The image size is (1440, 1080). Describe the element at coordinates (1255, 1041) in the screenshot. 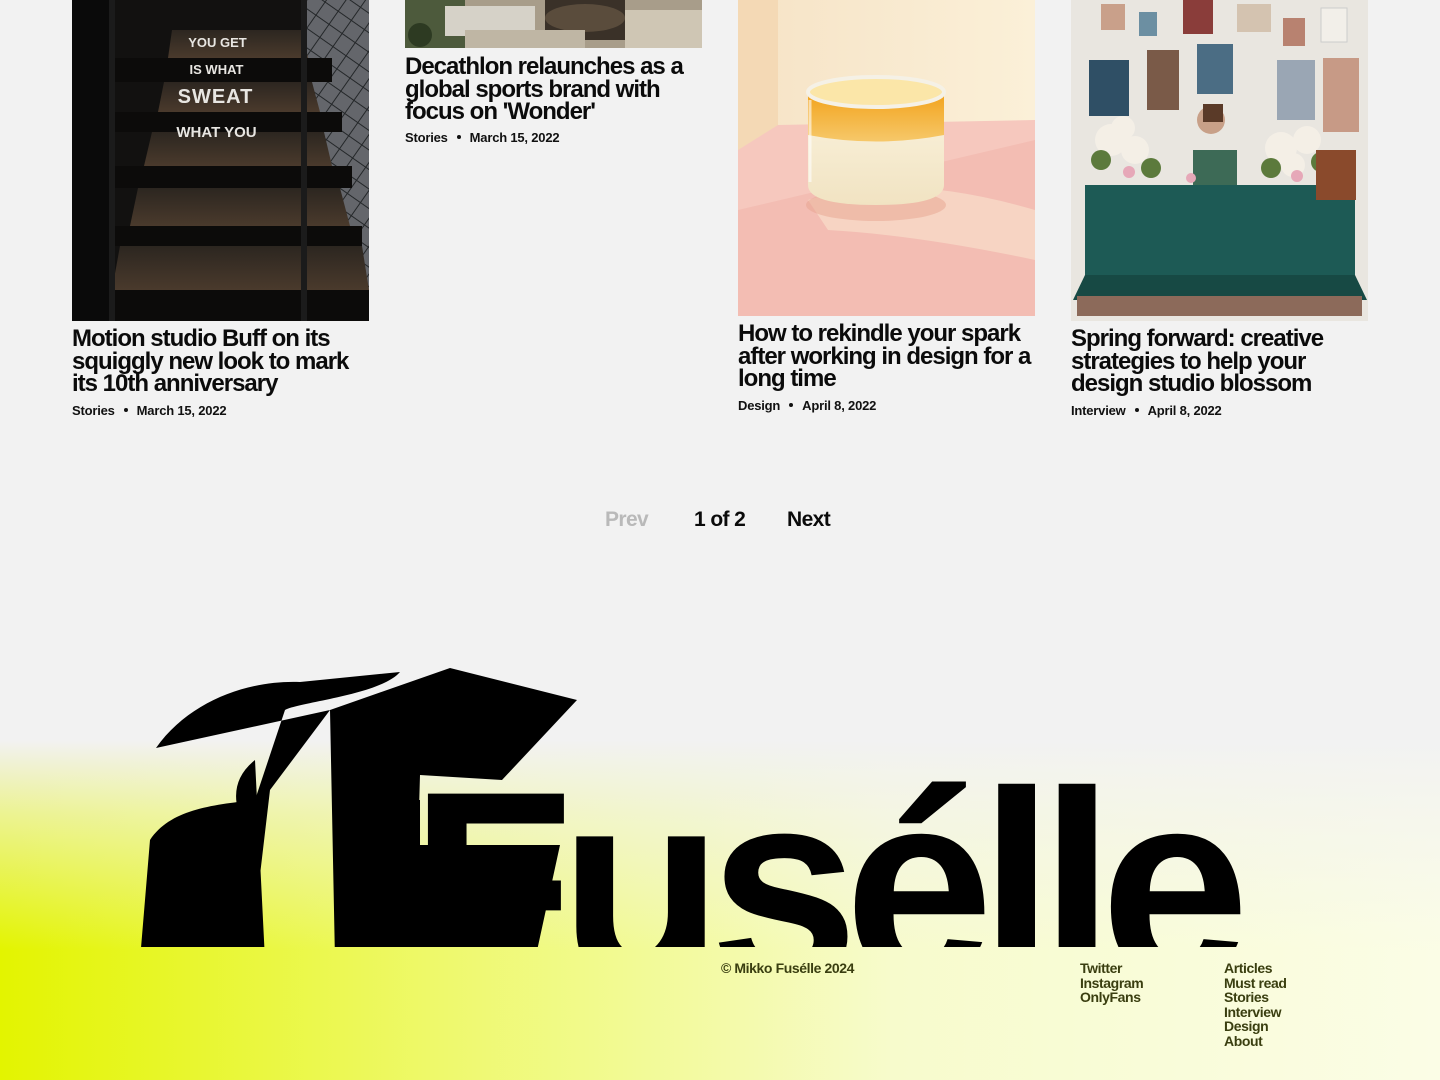

I see `nav-about: About` at that location.